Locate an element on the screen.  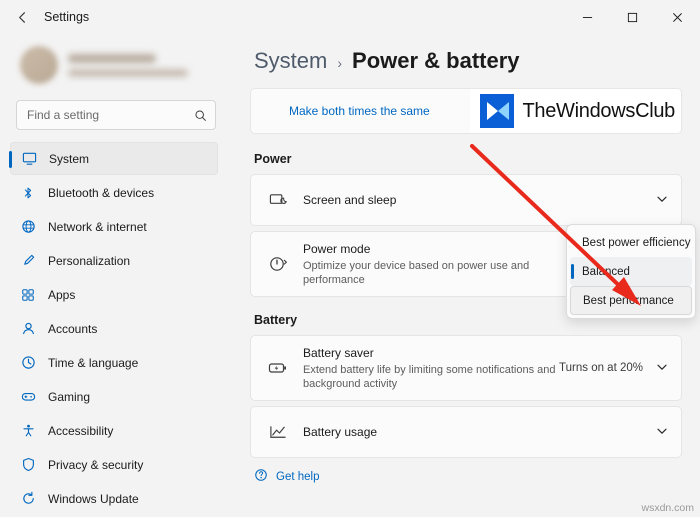
breadcrumb-root: System is located at coordinates (290, 61).